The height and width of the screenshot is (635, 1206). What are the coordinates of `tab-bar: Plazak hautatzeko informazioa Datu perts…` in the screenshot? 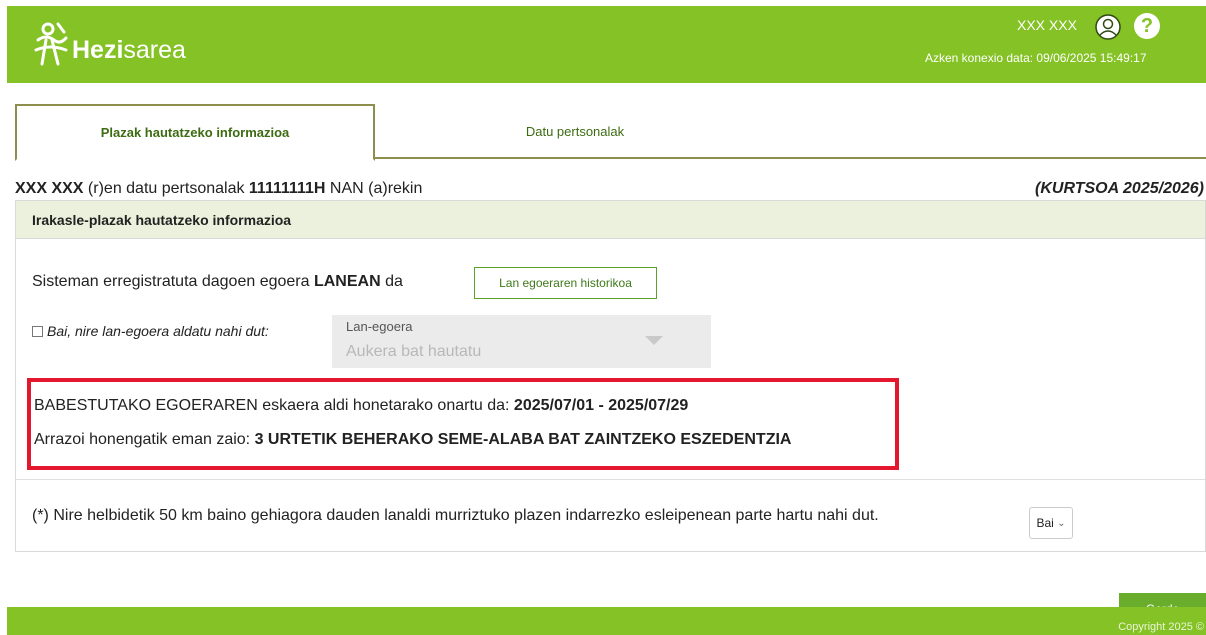 It's located at (610, 132).